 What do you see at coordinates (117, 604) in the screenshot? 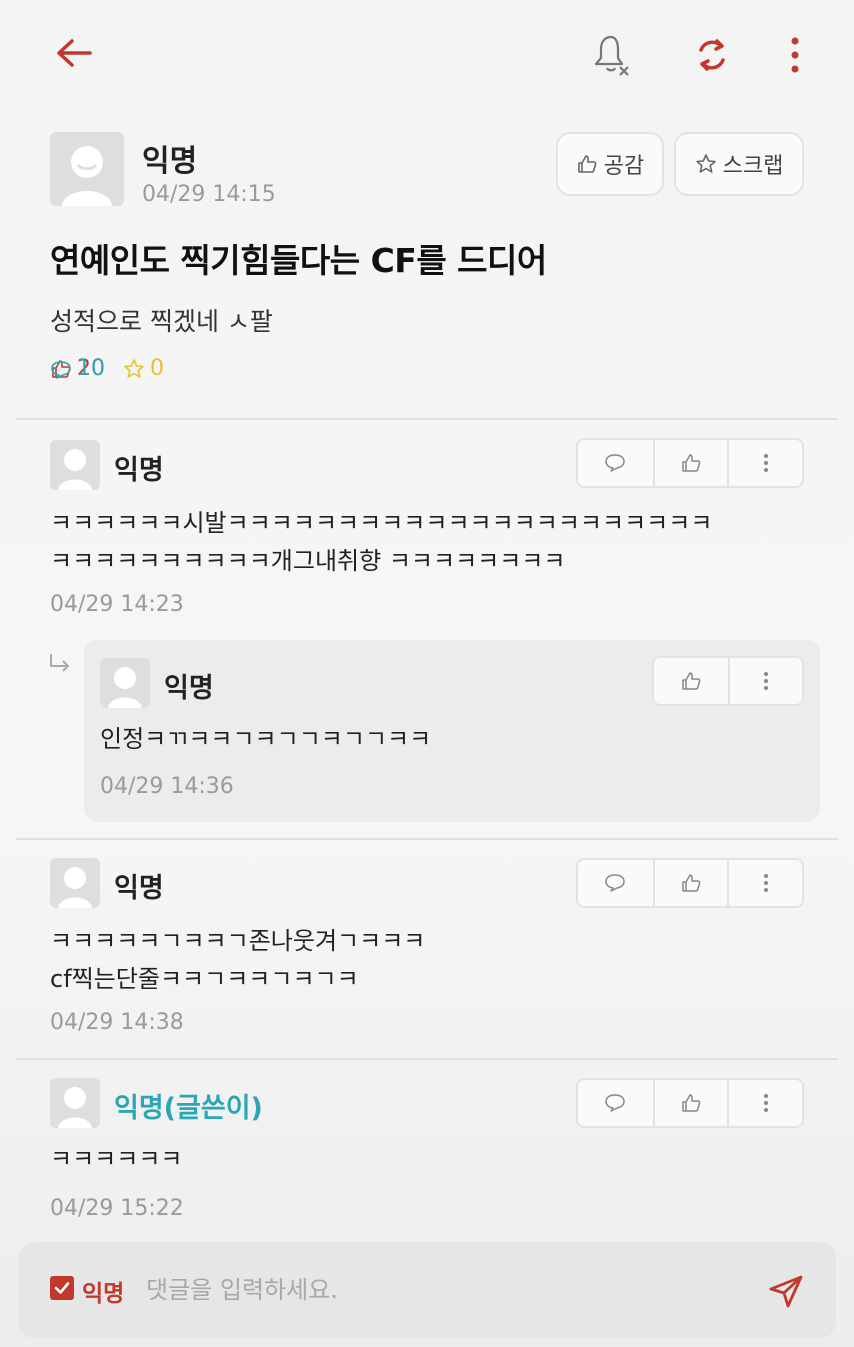
I see `comment-date: 04/29 14:23` at bounding box center [117, 604].